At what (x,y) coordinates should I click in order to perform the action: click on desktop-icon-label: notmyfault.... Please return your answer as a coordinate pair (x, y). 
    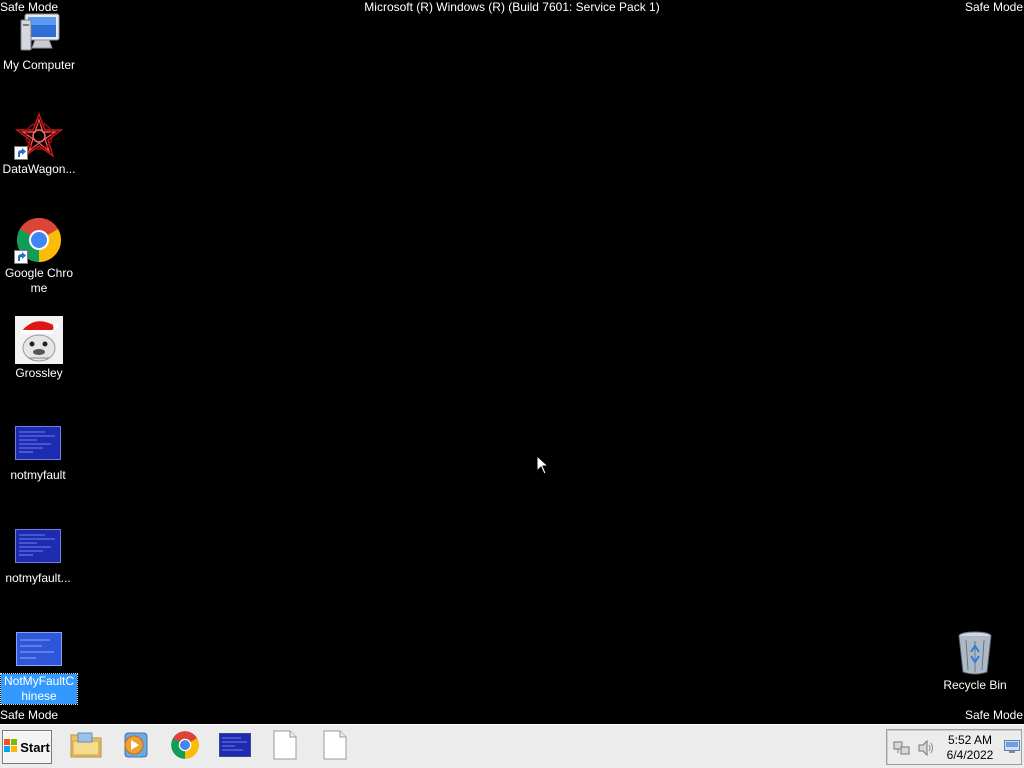
    Looking at the image, I should click on (38, 578).